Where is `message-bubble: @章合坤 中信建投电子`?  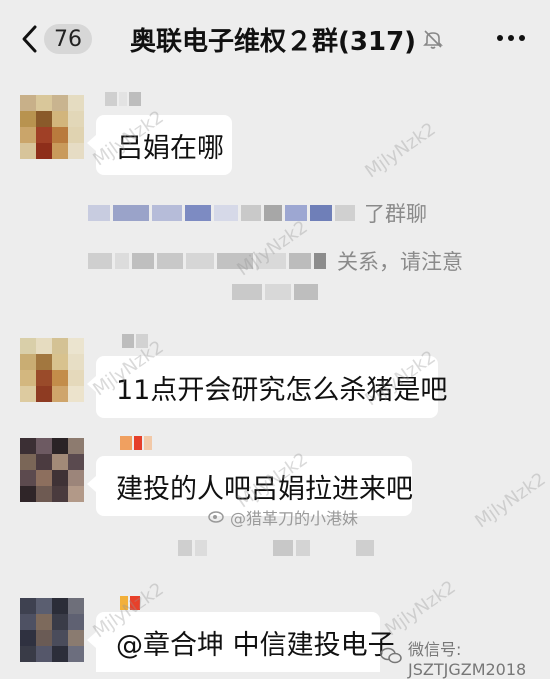 message-bubble: @章合坤 中信建投电子 is located at coordinates (241, 642).